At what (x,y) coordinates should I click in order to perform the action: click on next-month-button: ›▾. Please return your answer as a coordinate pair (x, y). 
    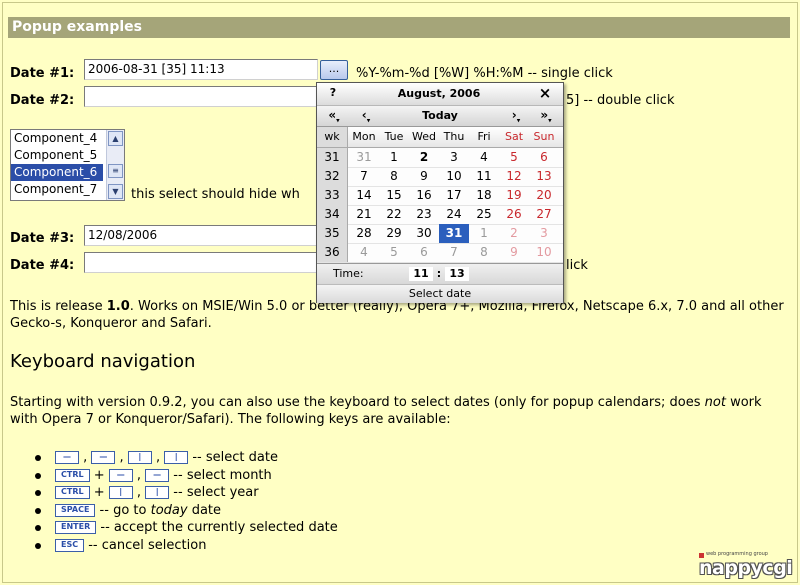
    Looking at the image, I should click on (516, 116).